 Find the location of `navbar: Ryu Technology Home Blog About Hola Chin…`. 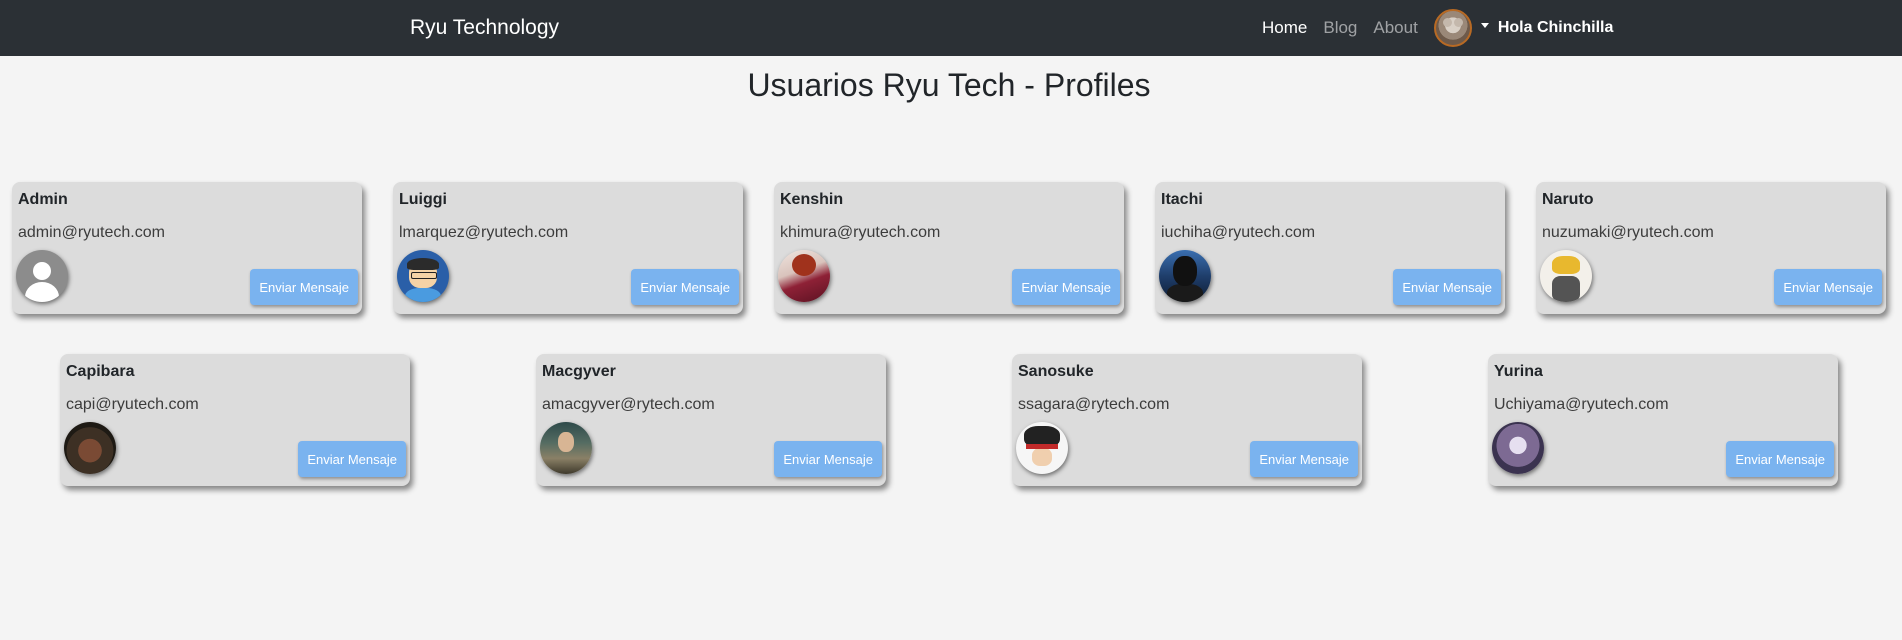

navbar: Ryu Technology Home Blog About Hola Chin… is located at coordinates (951, 28).